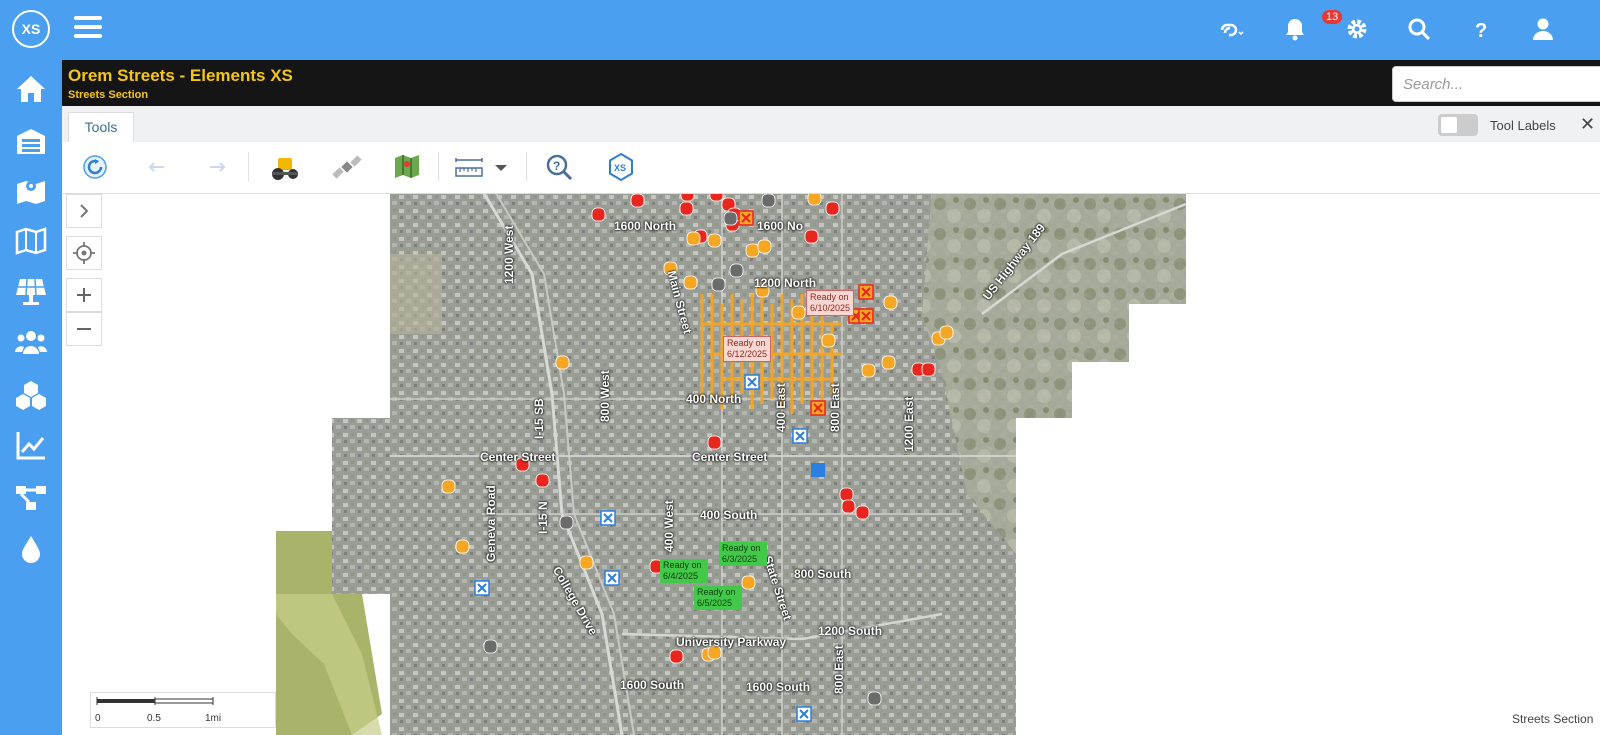 This screenshot has width=1600, height=735. I want to click on tool-labels-toggle, so click(1458, 125).